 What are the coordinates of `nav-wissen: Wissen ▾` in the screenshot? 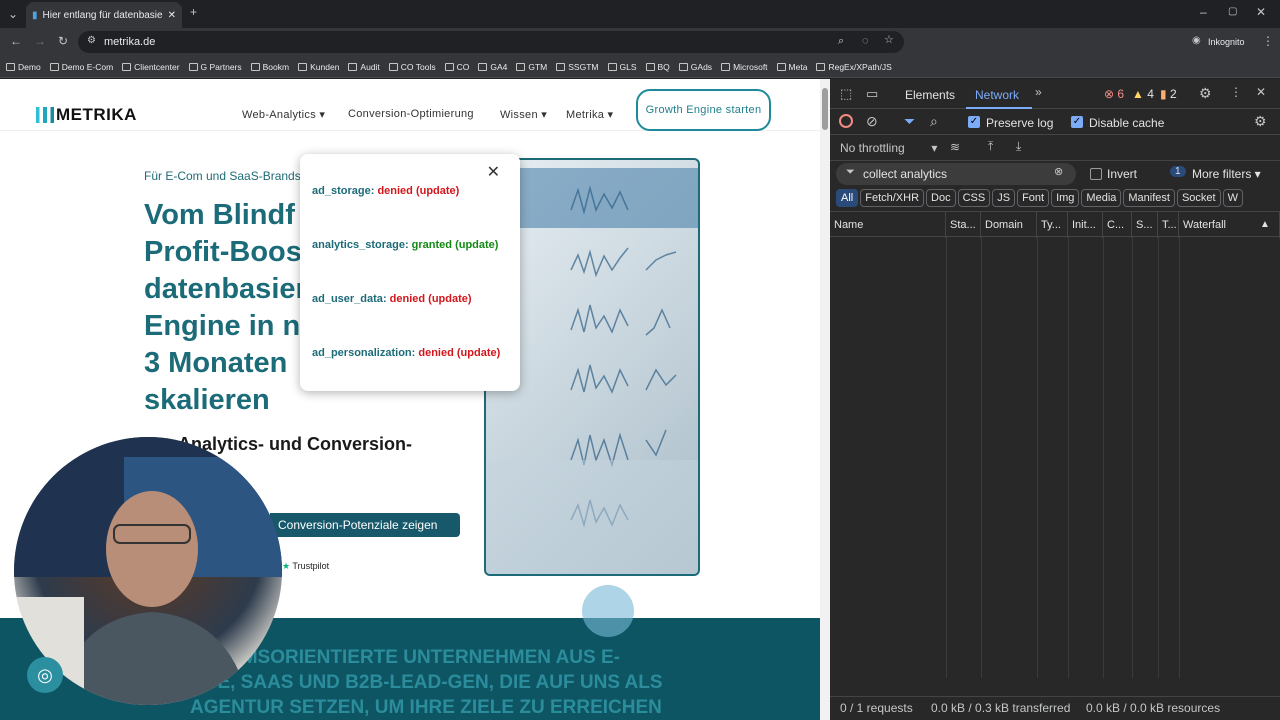 It's located at (523, 114).